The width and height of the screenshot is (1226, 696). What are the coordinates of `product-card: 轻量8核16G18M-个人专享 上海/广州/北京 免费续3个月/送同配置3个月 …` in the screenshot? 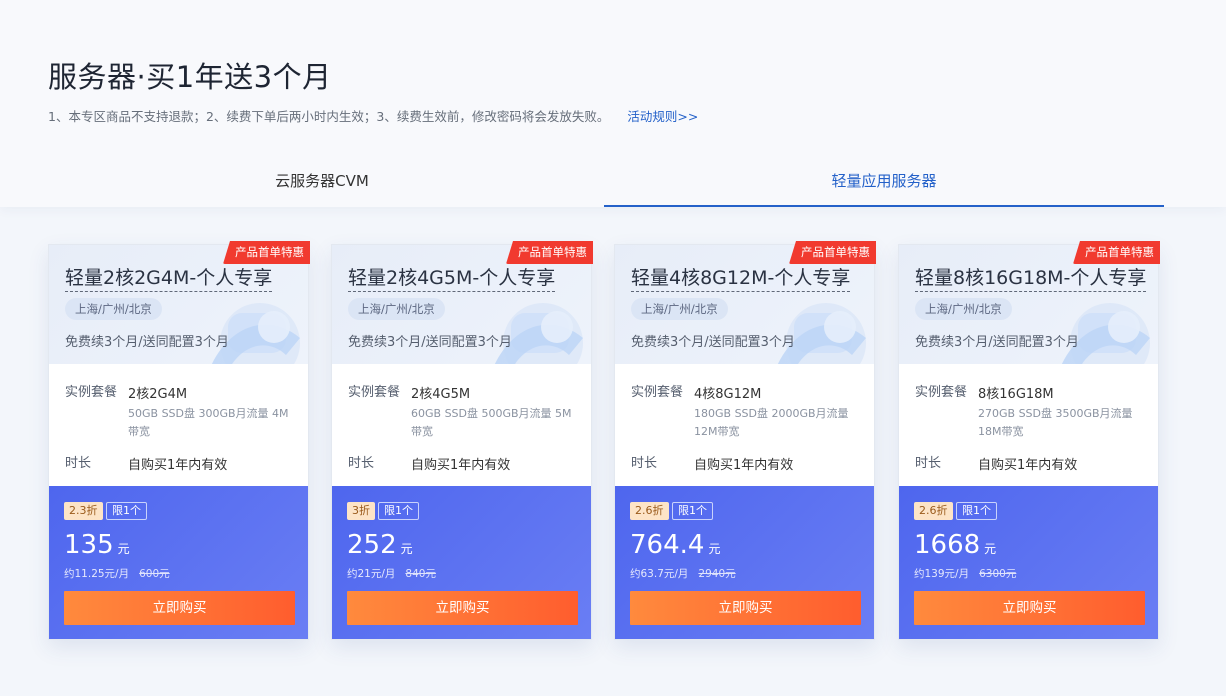 It's located at (1029, 440).